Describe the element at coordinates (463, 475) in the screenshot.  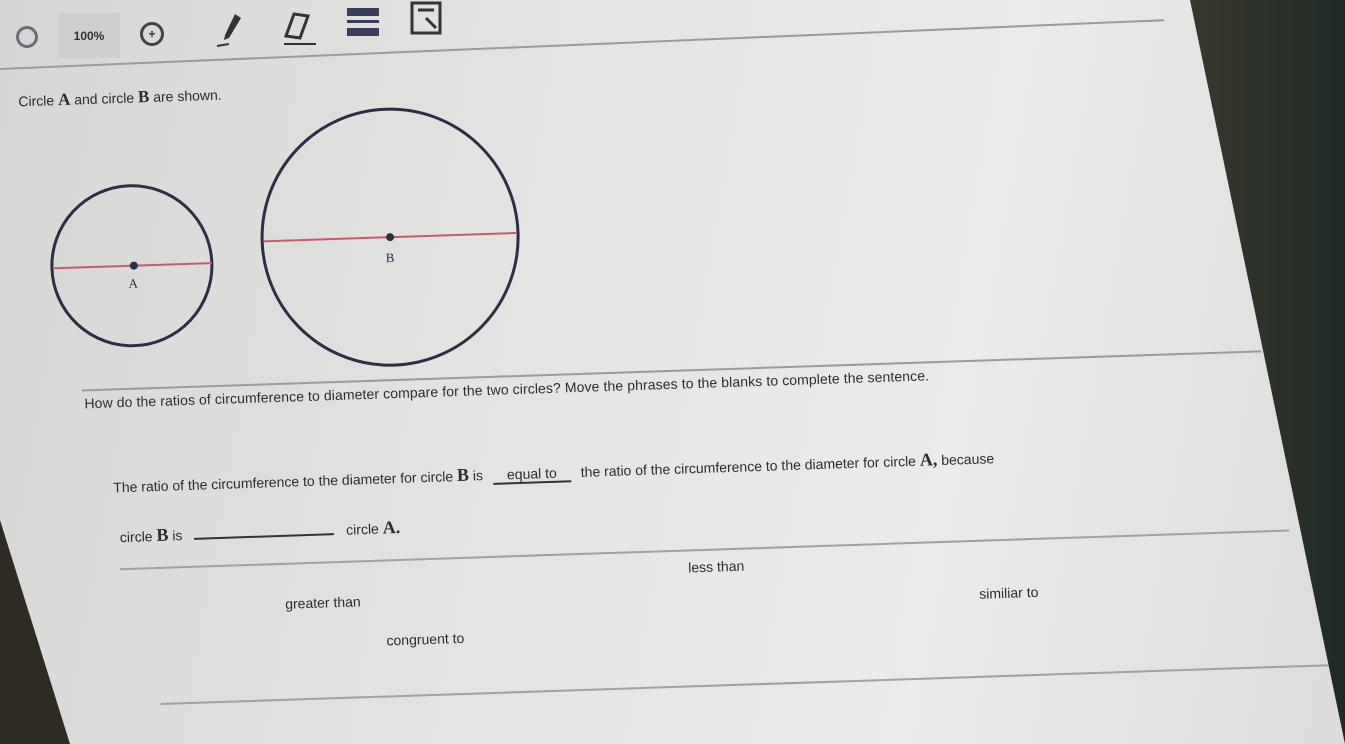
I see `sentence-circle-b: B` at that location.